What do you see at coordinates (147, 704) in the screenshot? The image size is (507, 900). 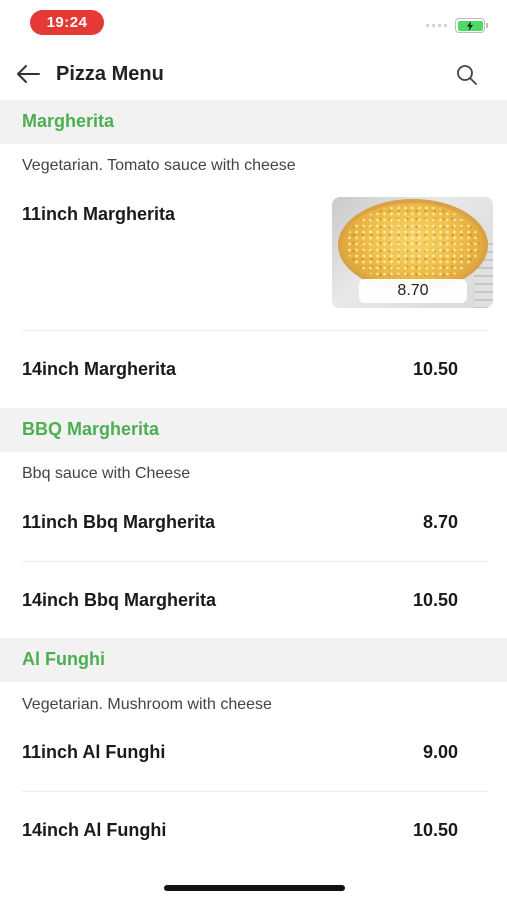 I see `section-description: Vegetarian. Mushroom with cheese` at bounding box center [147, 704].